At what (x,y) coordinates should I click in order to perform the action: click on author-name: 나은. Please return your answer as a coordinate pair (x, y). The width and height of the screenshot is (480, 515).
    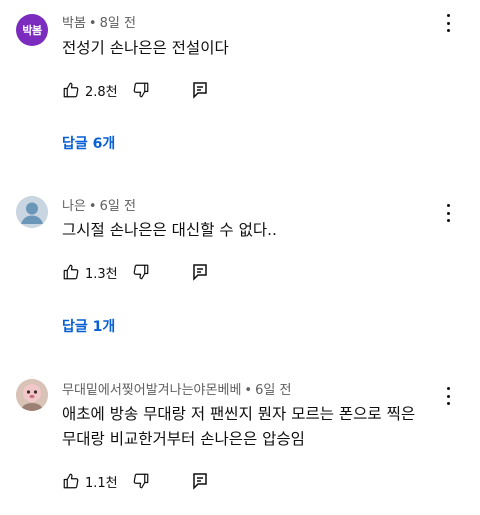
    Looking at the image, I should click on (74, 206).